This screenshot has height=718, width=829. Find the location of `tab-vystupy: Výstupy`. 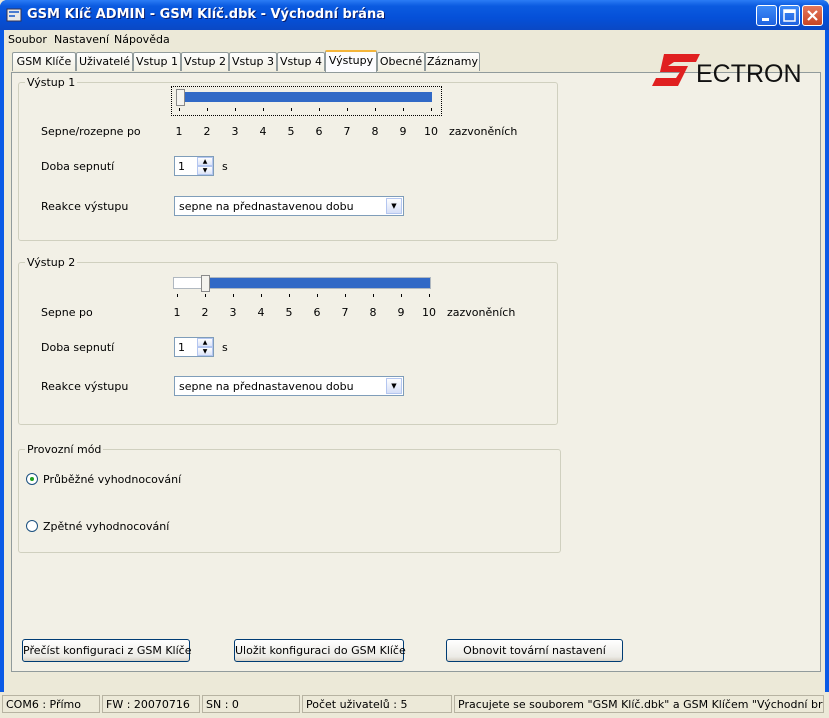

tab-vystupy: Výstupy is located at coordinates (351, 61).